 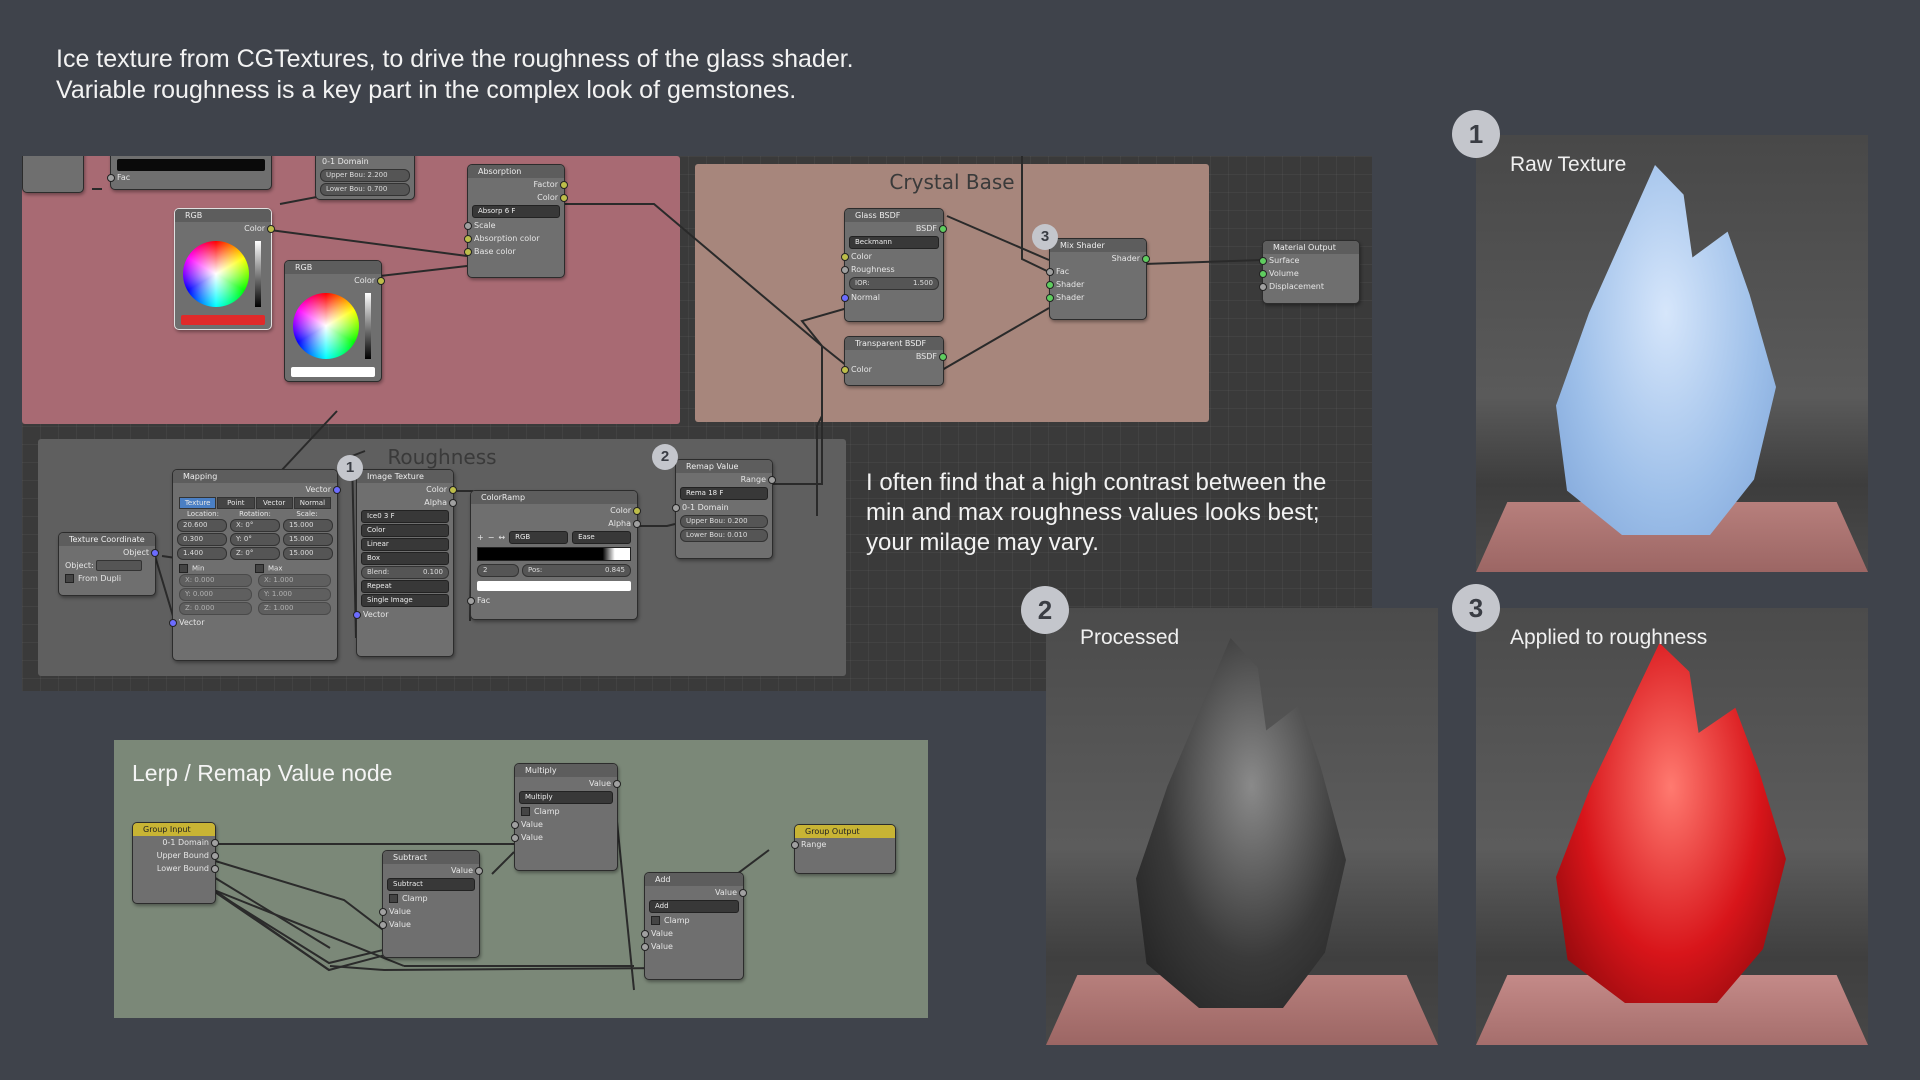 What do you see at coordinates (724, 521) in the screenshot?
I see `remap-upper-field: Upper Bou: 0.200` at bounding box center [724, 521].